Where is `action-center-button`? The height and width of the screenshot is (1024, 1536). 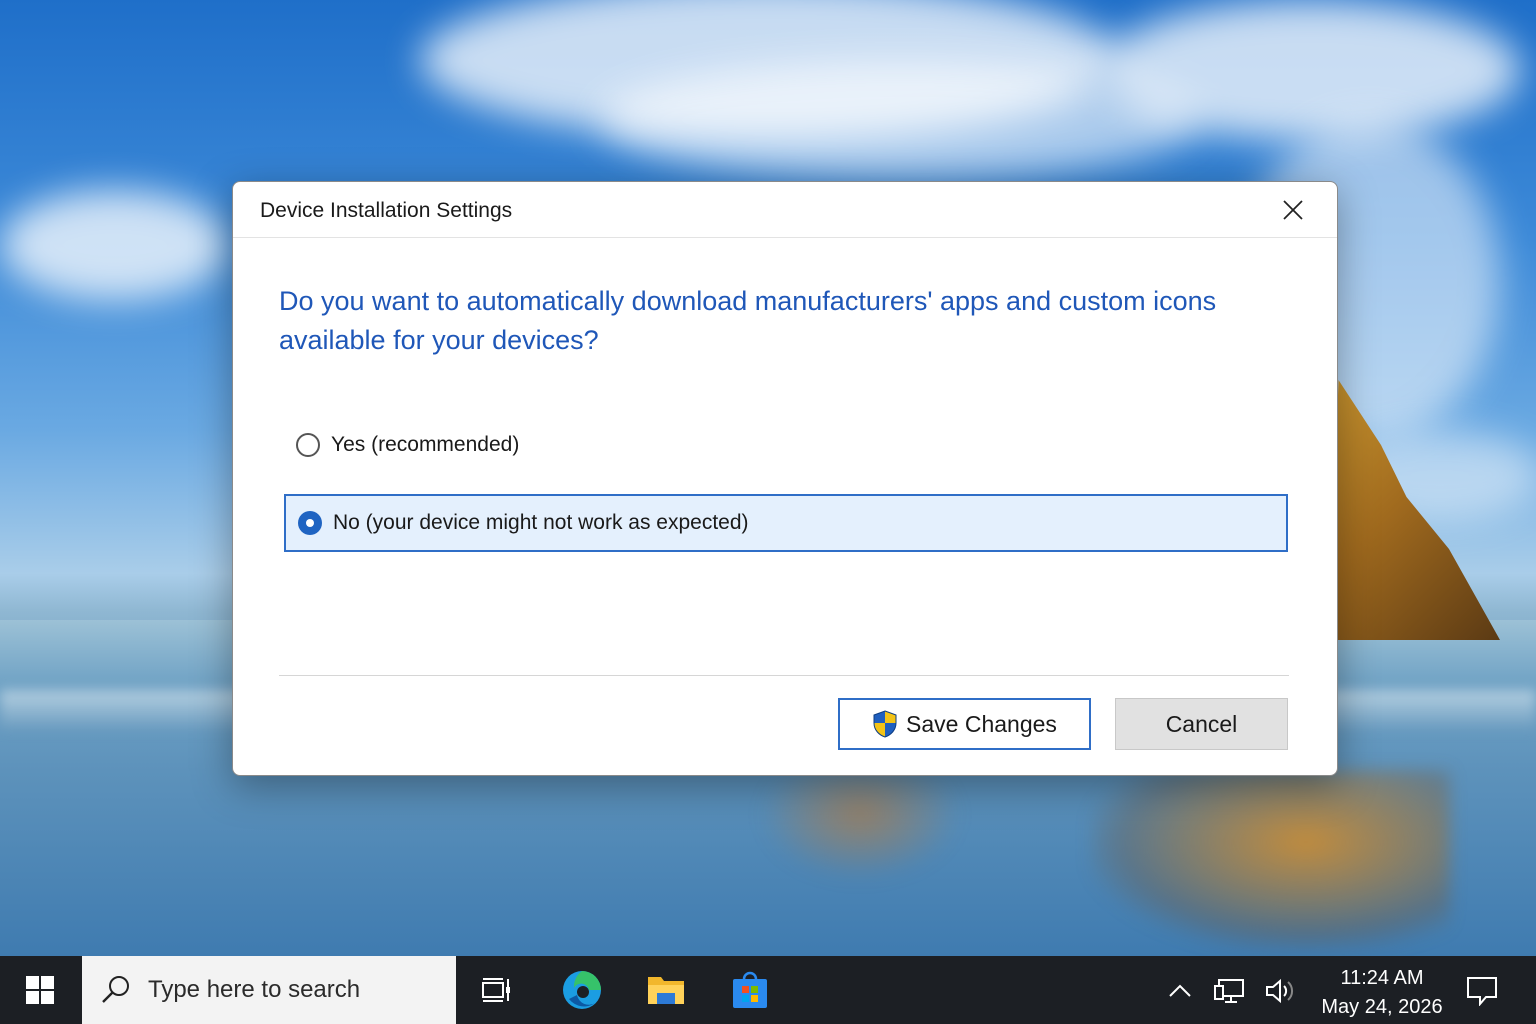 action-center-button is located at coordinates (1482, 991).